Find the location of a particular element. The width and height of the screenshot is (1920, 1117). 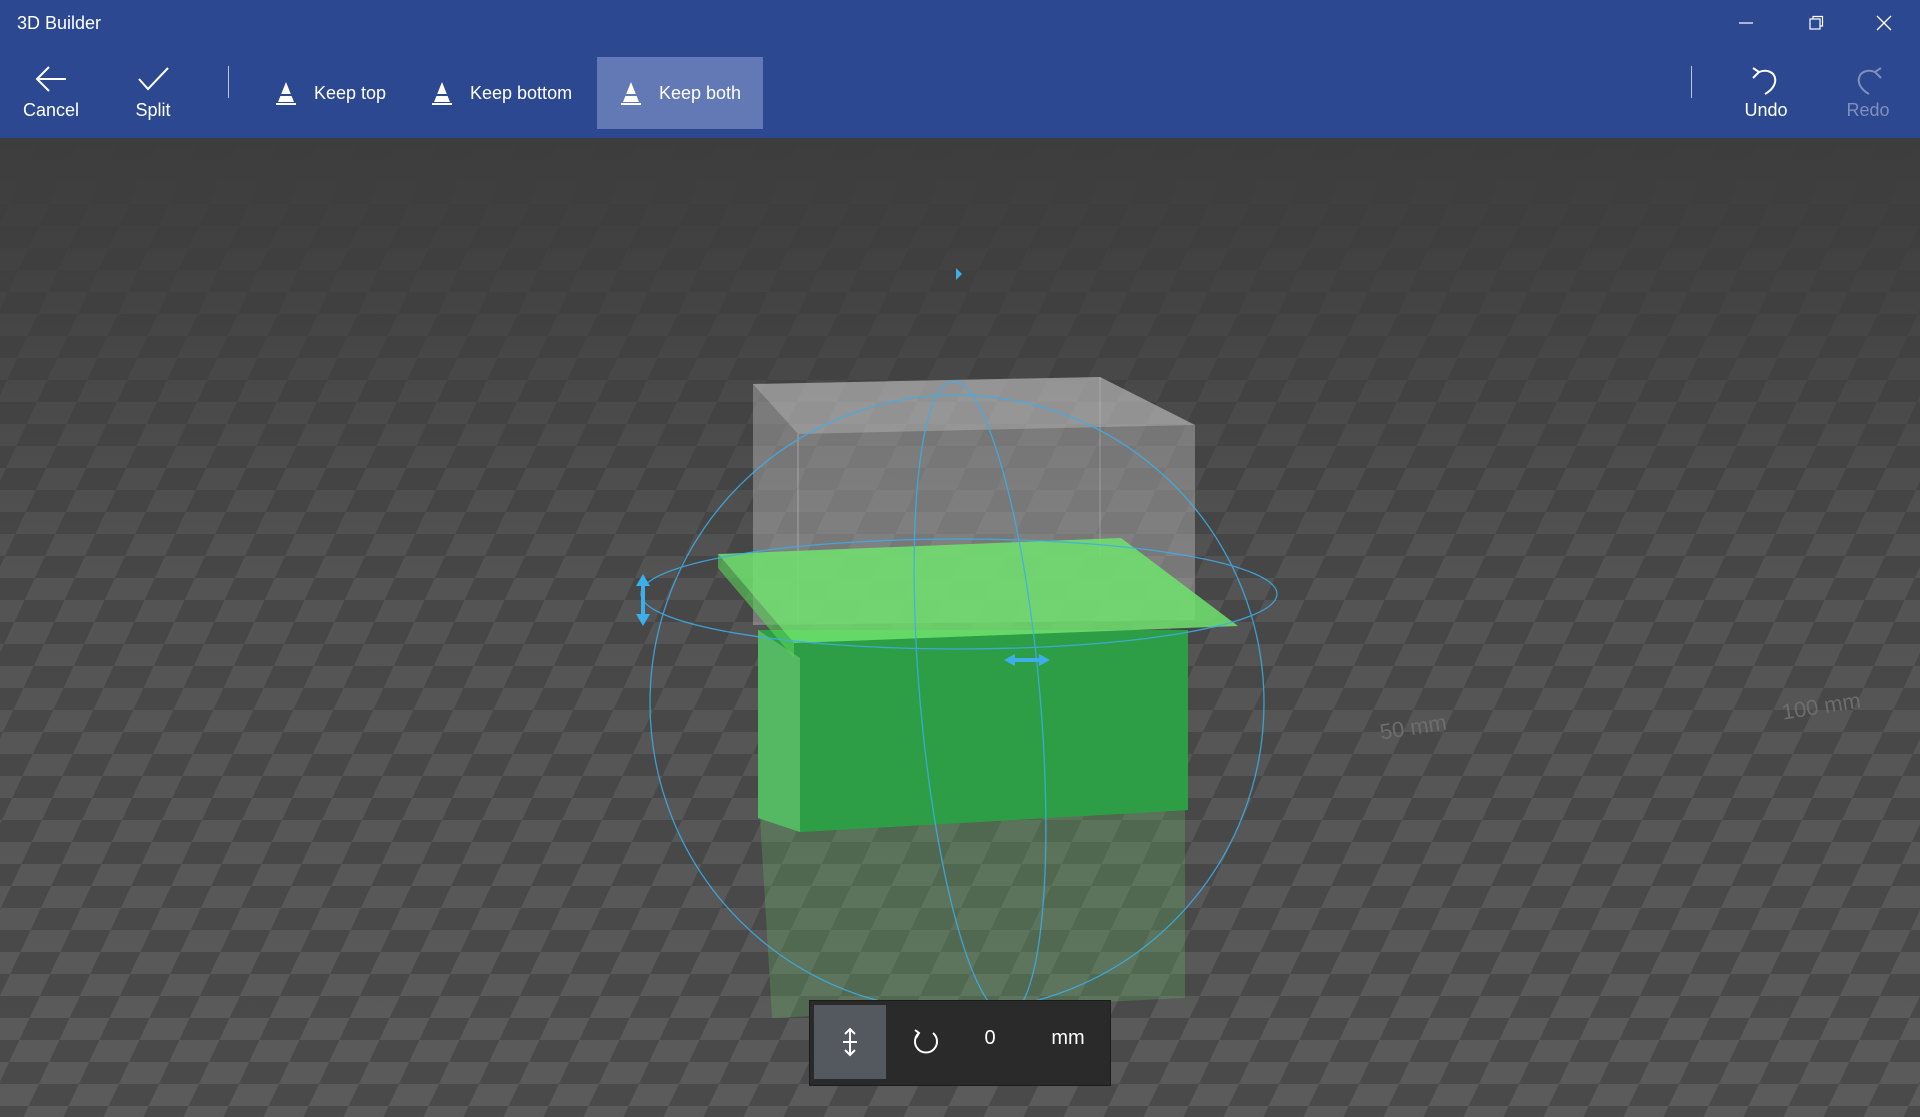

keep-both-label: Keep both is located at coordinates (700, 92).